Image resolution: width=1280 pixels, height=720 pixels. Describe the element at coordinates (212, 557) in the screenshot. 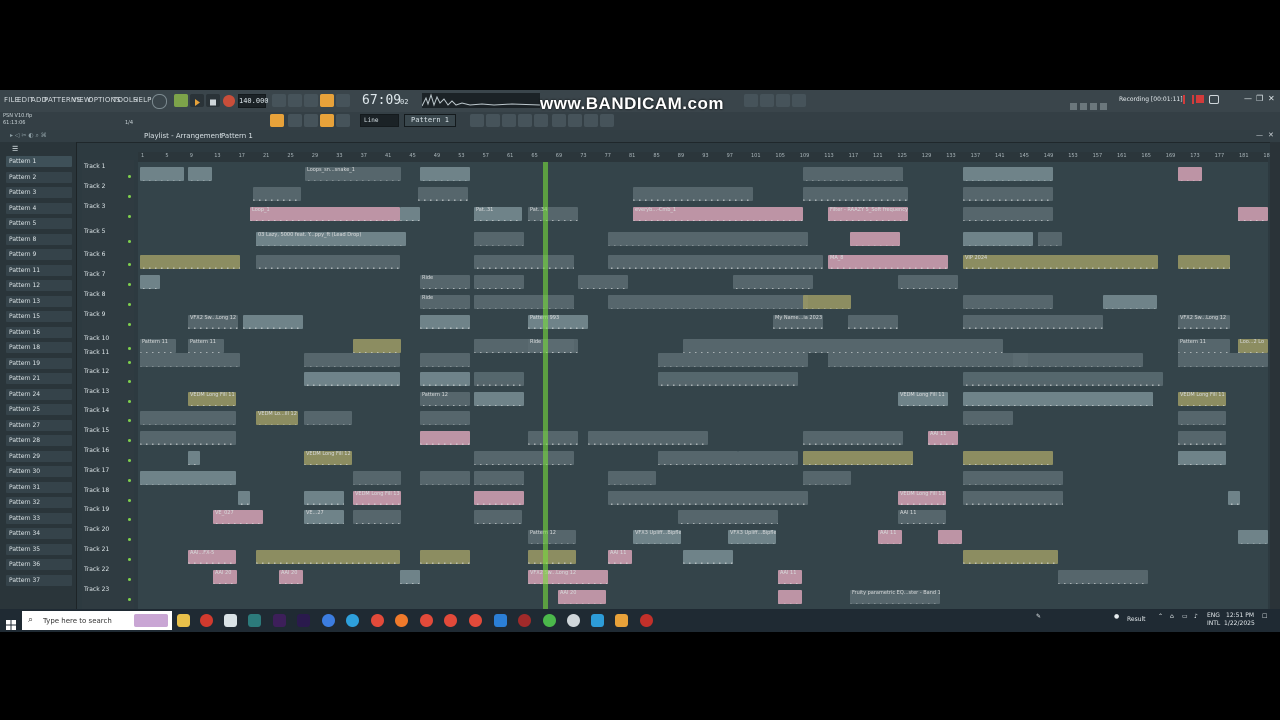

I see `playlist-clip: AAI...FX-5` at that location.